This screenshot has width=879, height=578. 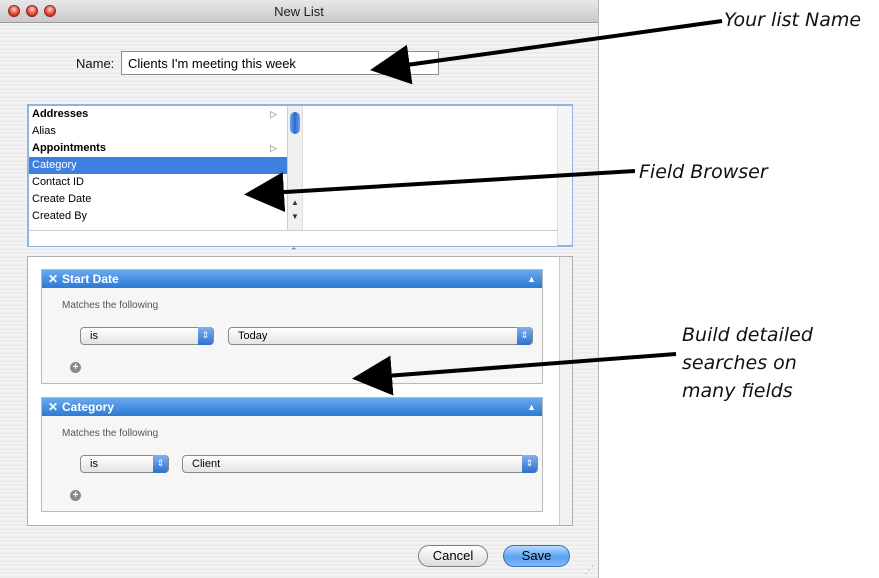 What do you see at coordinates (514, 374) in the screenshot?
I see `arrow-to-criteria` at bounding box center [514, 374].